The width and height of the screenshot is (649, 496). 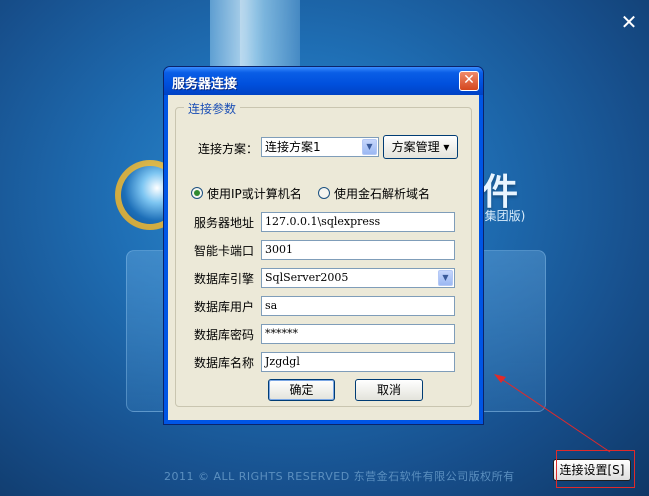 I want to click on ok-button: 确定, so click(x=301, y=390).